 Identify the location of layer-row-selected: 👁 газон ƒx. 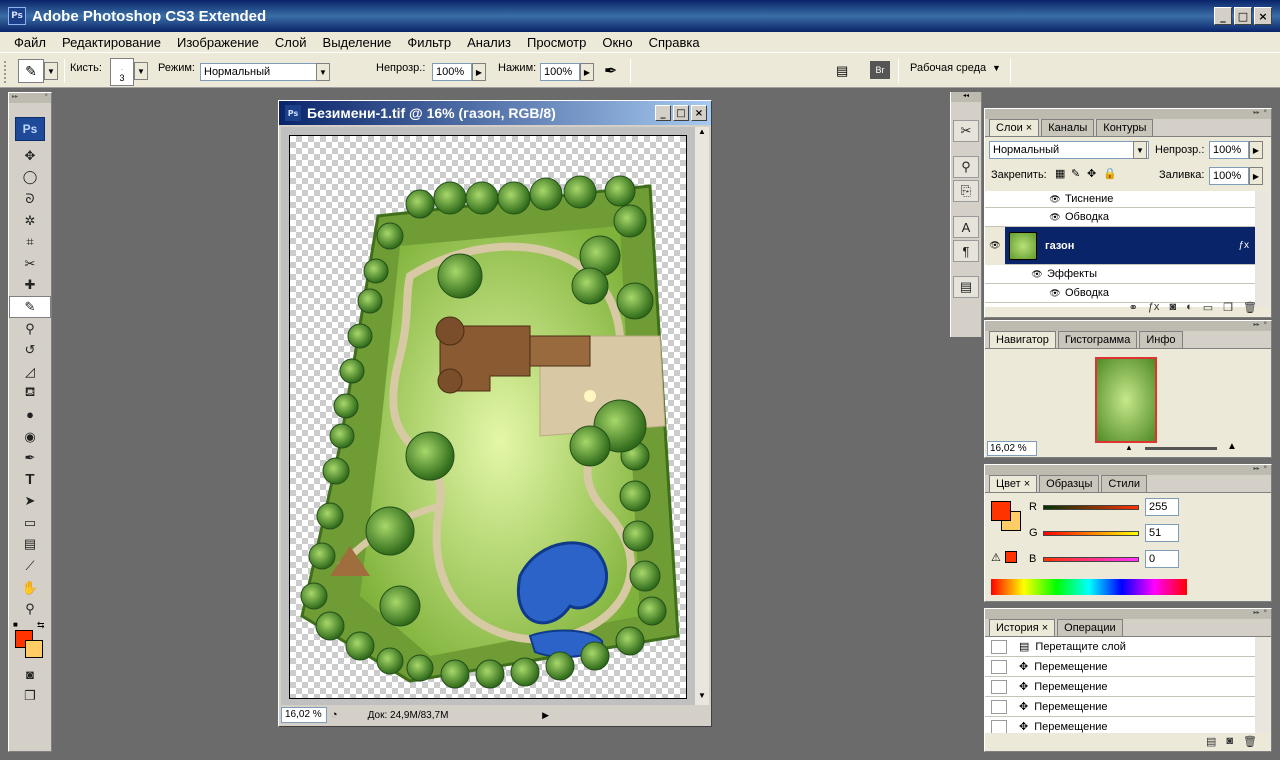
(1121, 245).